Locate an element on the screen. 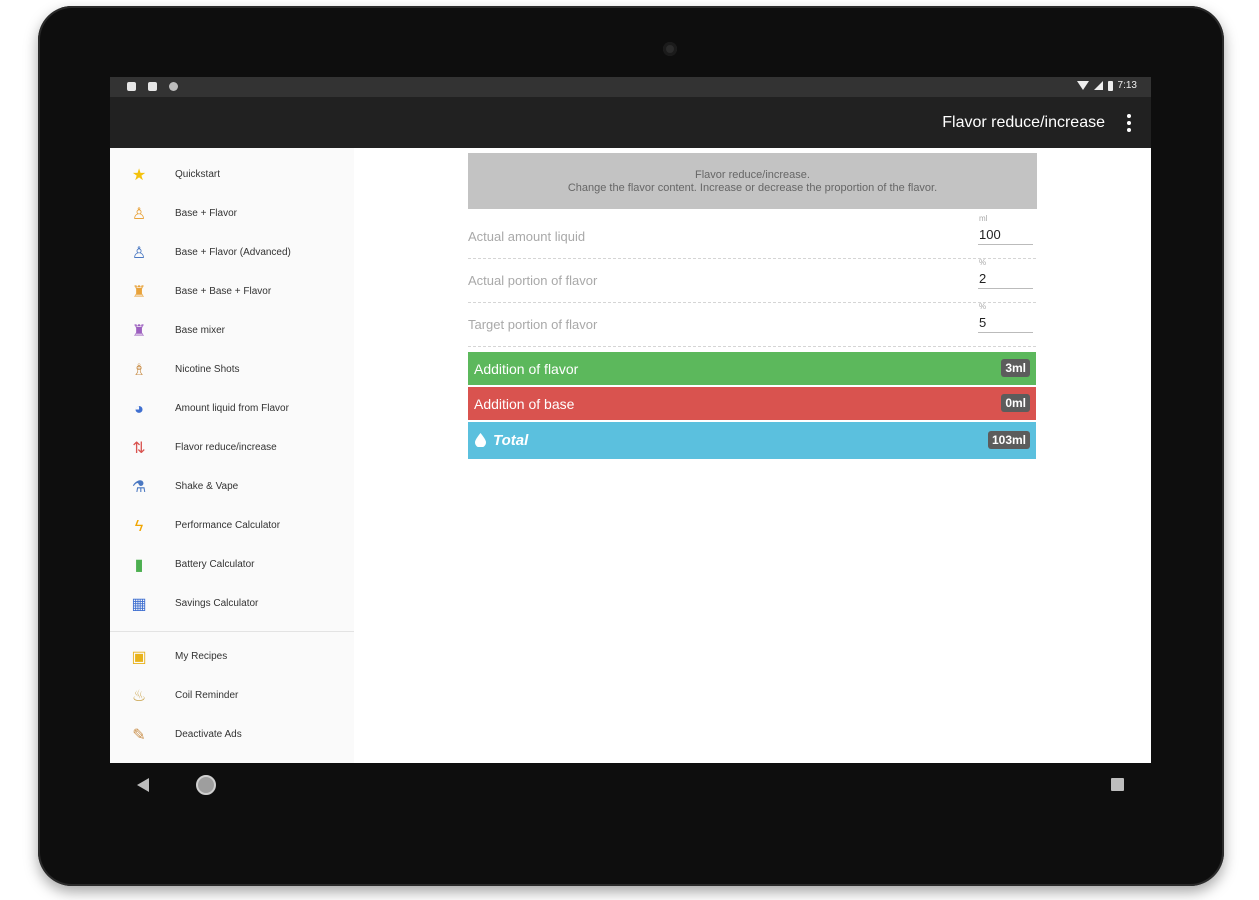  status-right: 7:13 is located at coordinates (1106, 85).